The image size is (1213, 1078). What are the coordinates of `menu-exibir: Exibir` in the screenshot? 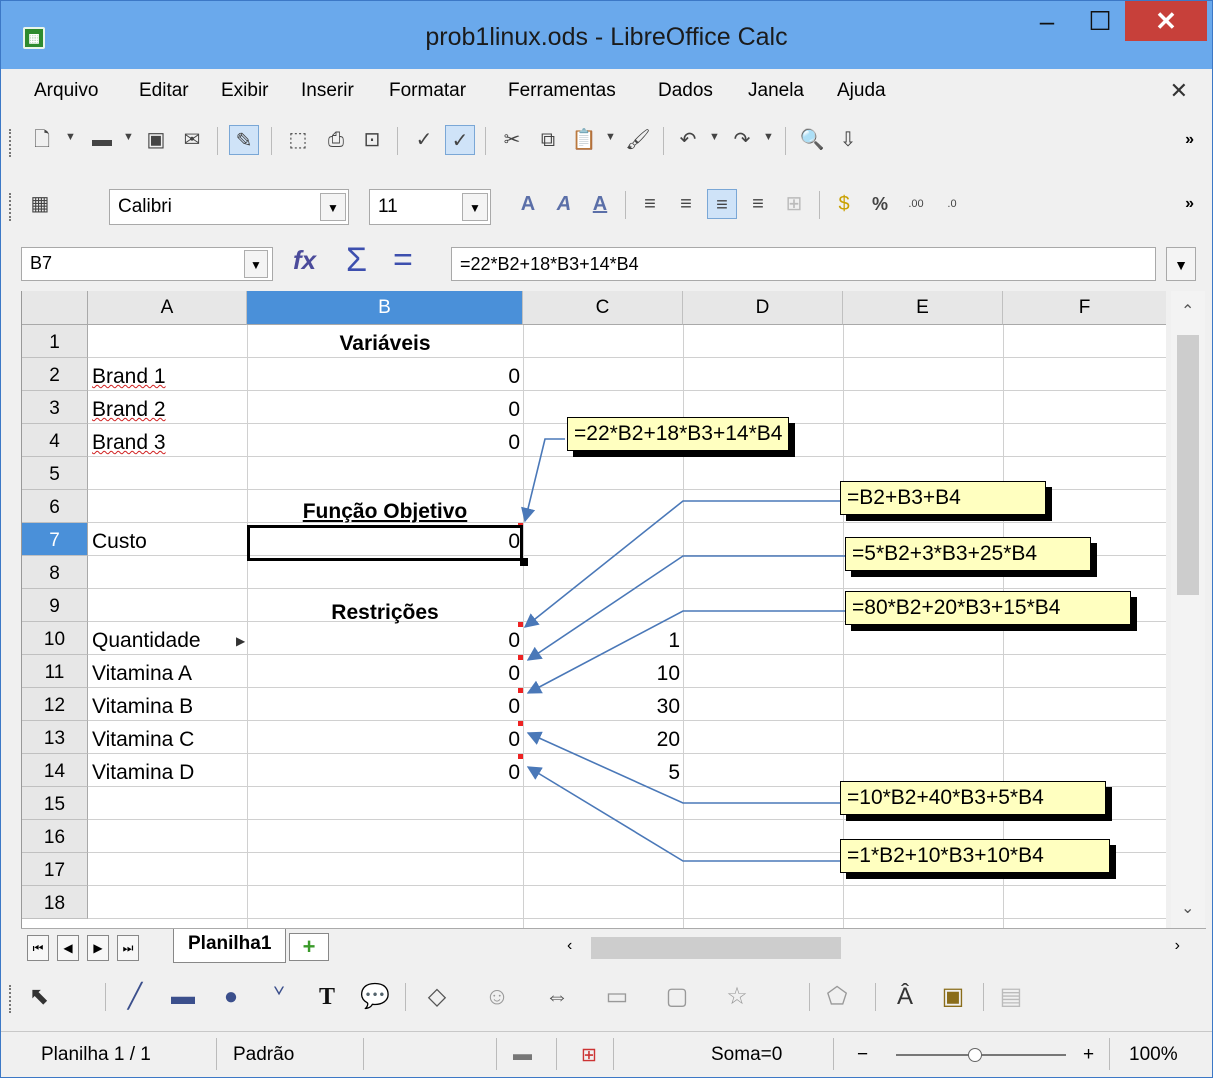 It's located at (245, 91).